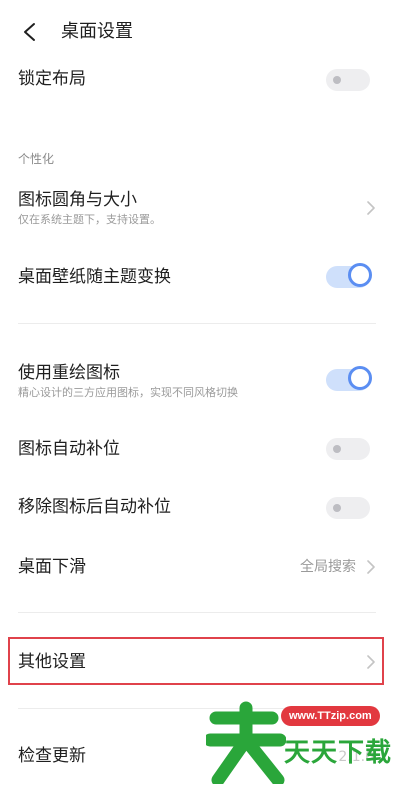 The image size is (400, 788). I want to click on back-button, so click(30, 32).